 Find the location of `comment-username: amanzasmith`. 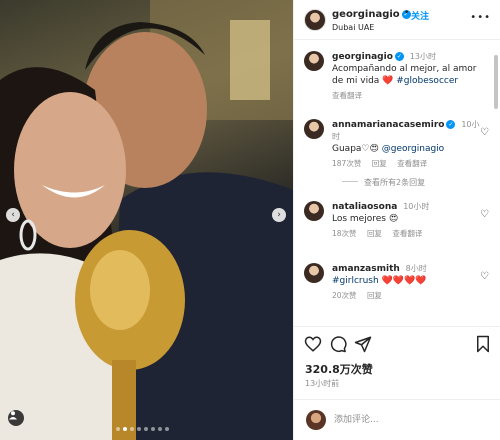

comment-username: amanzasmith is located at coordinates (366, 269).